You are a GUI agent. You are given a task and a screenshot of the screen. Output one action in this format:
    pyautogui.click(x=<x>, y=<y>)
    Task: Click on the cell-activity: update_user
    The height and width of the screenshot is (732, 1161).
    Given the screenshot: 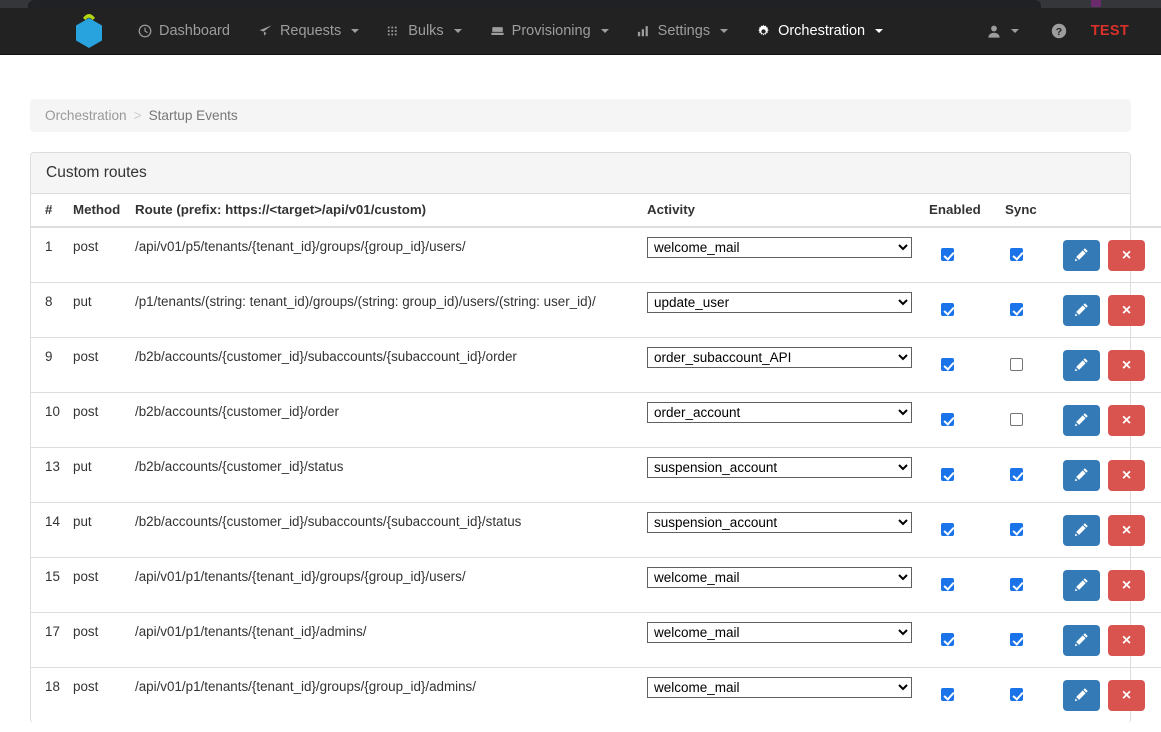 What is the action you would take?
    pyautogui.click(x=780, y=310)
    